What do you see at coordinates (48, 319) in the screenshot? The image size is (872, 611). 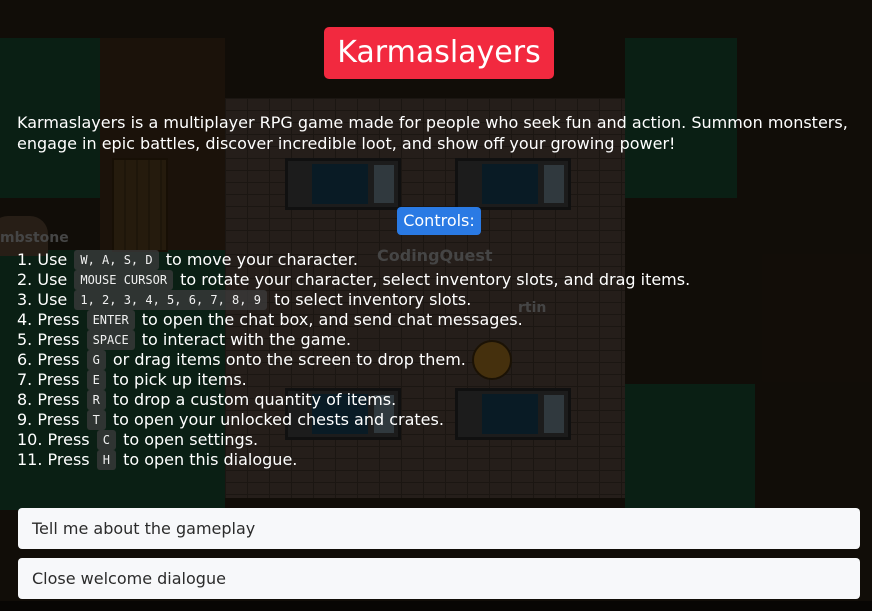 I see `control-prefix: 4. Press` at bounding box center [48, 319].